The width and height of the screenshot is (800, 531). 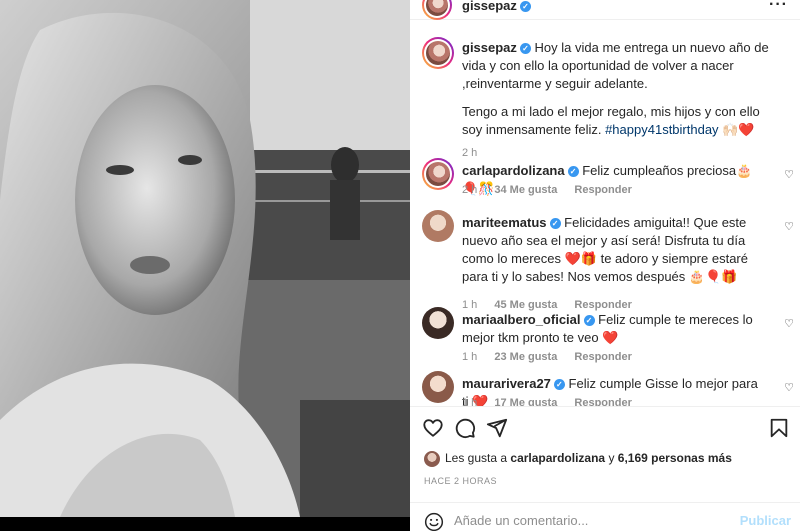 I want to click on caption-time: 2 h, so click(x=469, y=153).